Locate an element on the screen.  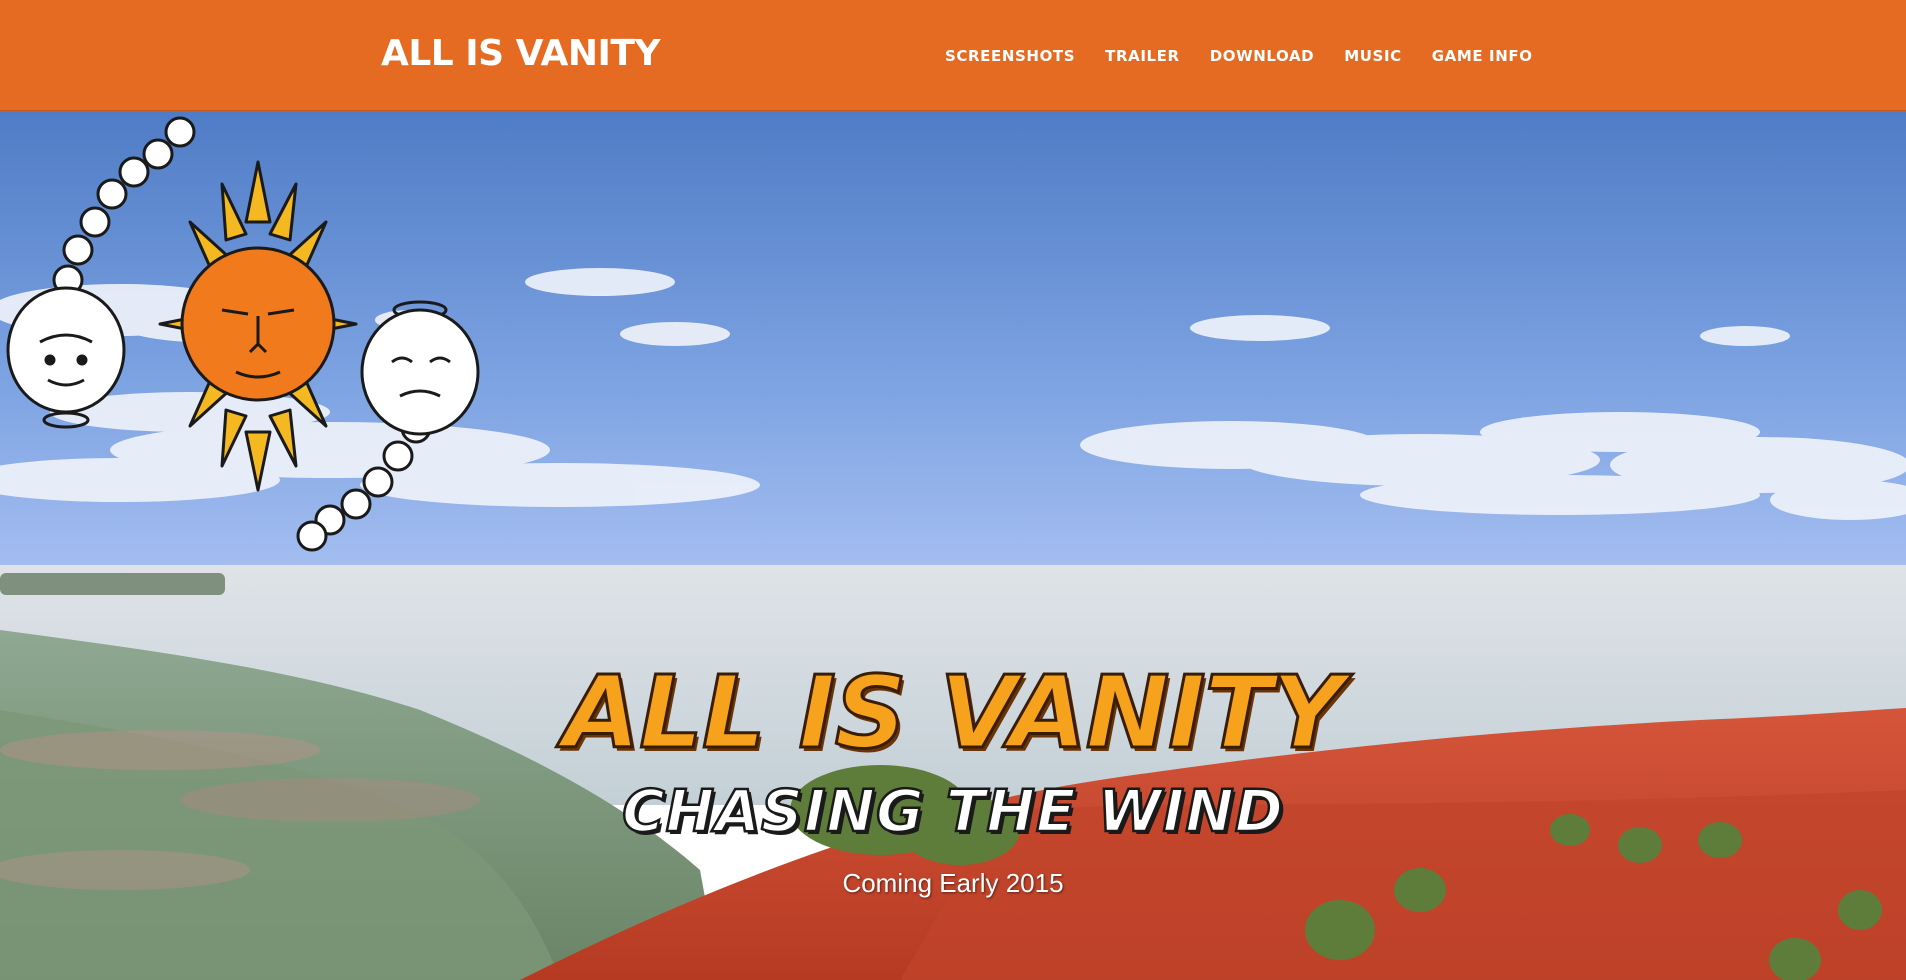
nav-item-trailer: TRAILER is located at coordinates (1142, 56).